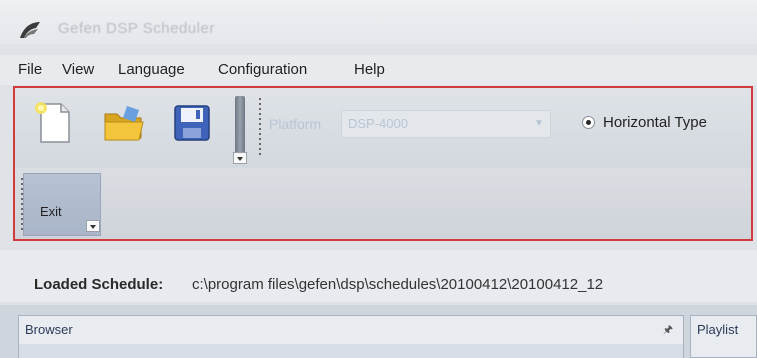 The image size is (757, 358). What do you see at coordinates (446, 124) in the screenshot?
I see `platform-select: DSP-4000 ▼` at bounding box center [446, 124].